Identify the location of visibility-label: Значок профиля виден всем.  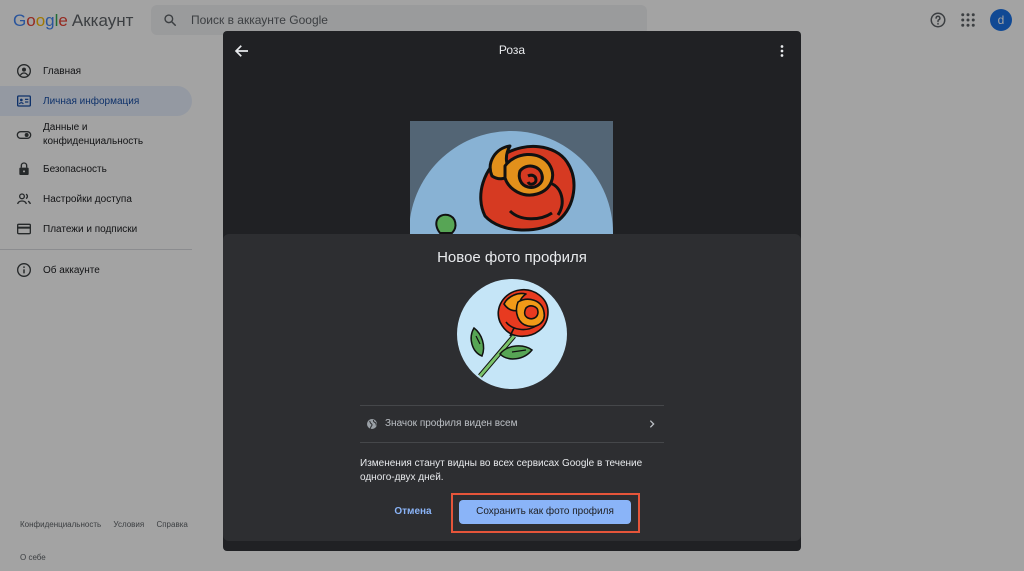
(451, 423).